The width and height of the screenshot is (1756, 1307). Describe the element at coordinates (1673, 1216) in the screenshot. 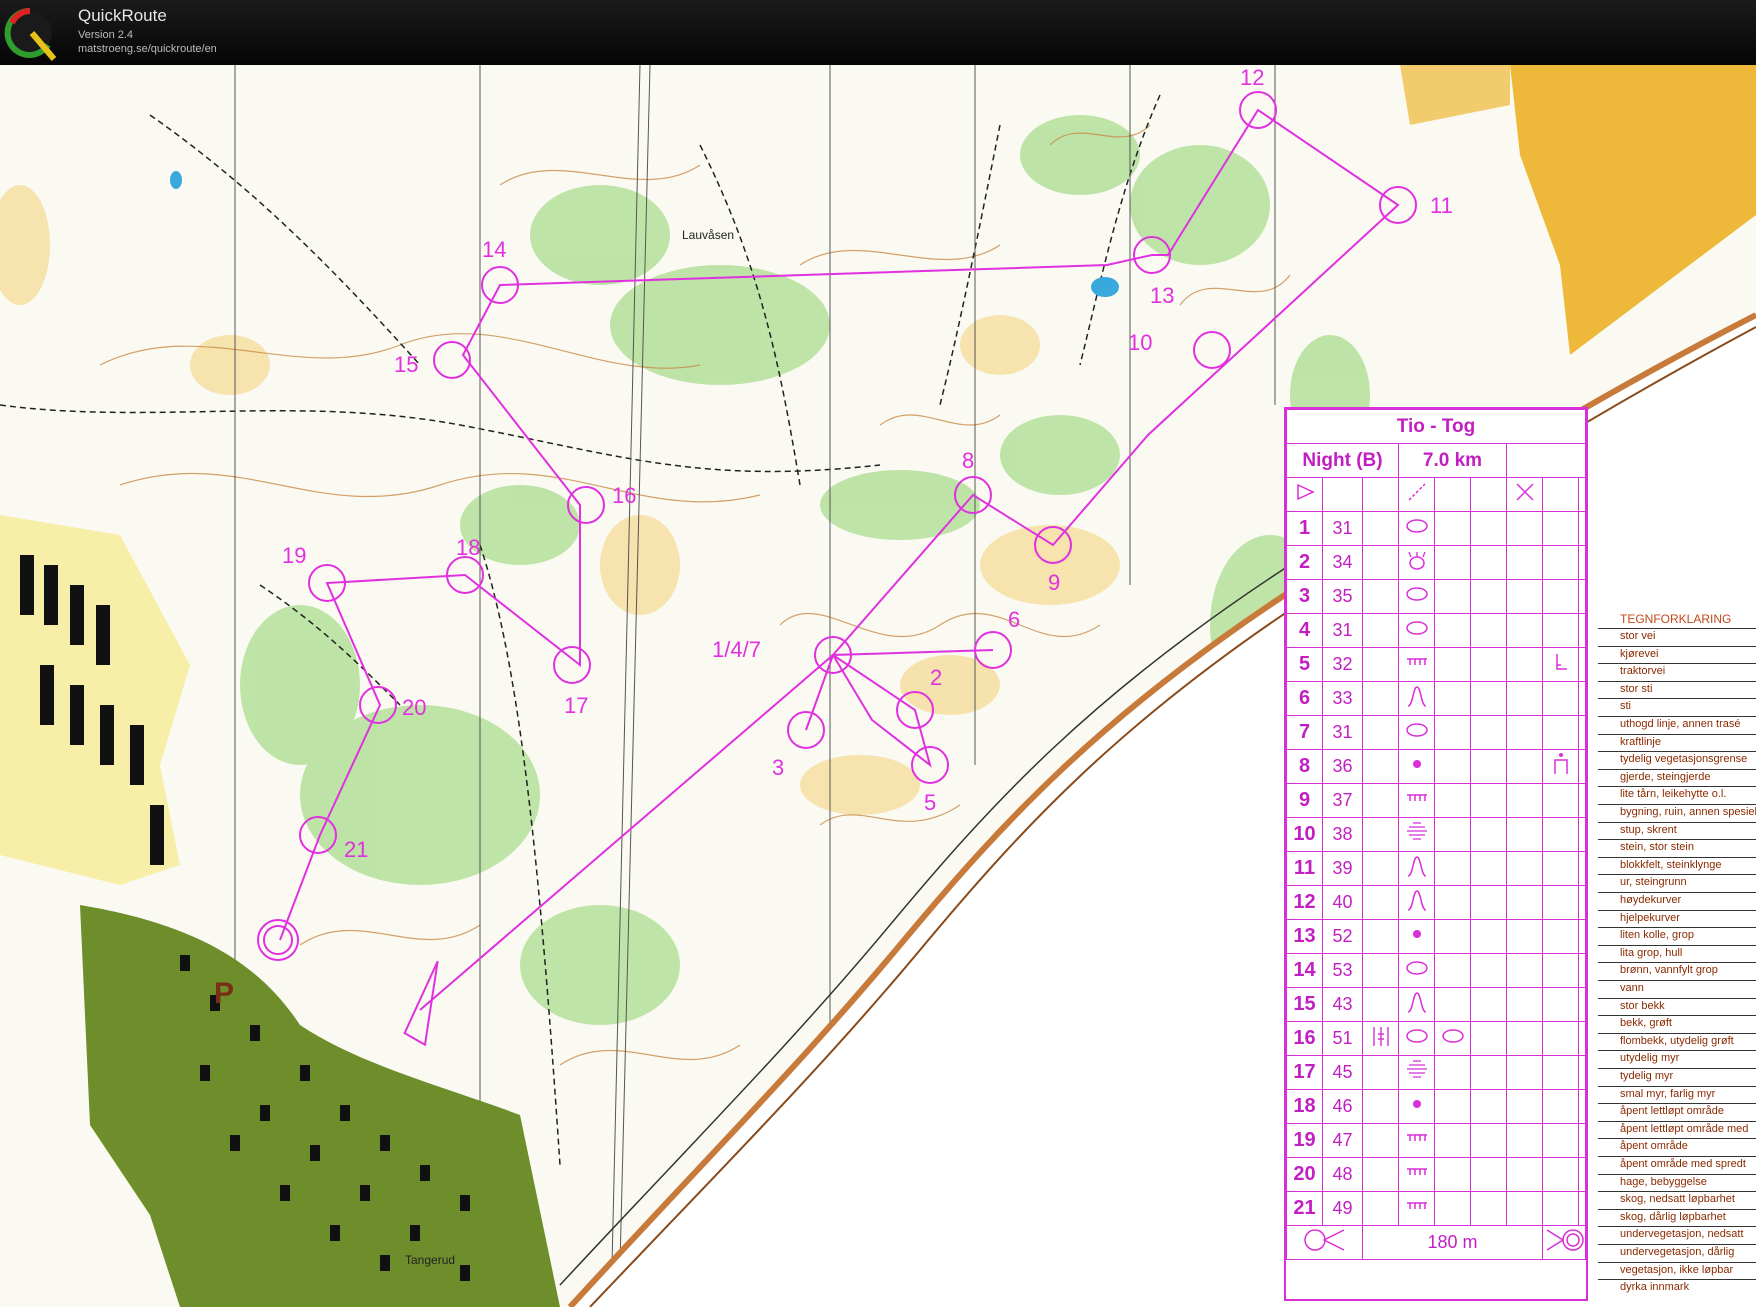

I see `legend-item-label: skog, dårlig løpbarhet` at that location.